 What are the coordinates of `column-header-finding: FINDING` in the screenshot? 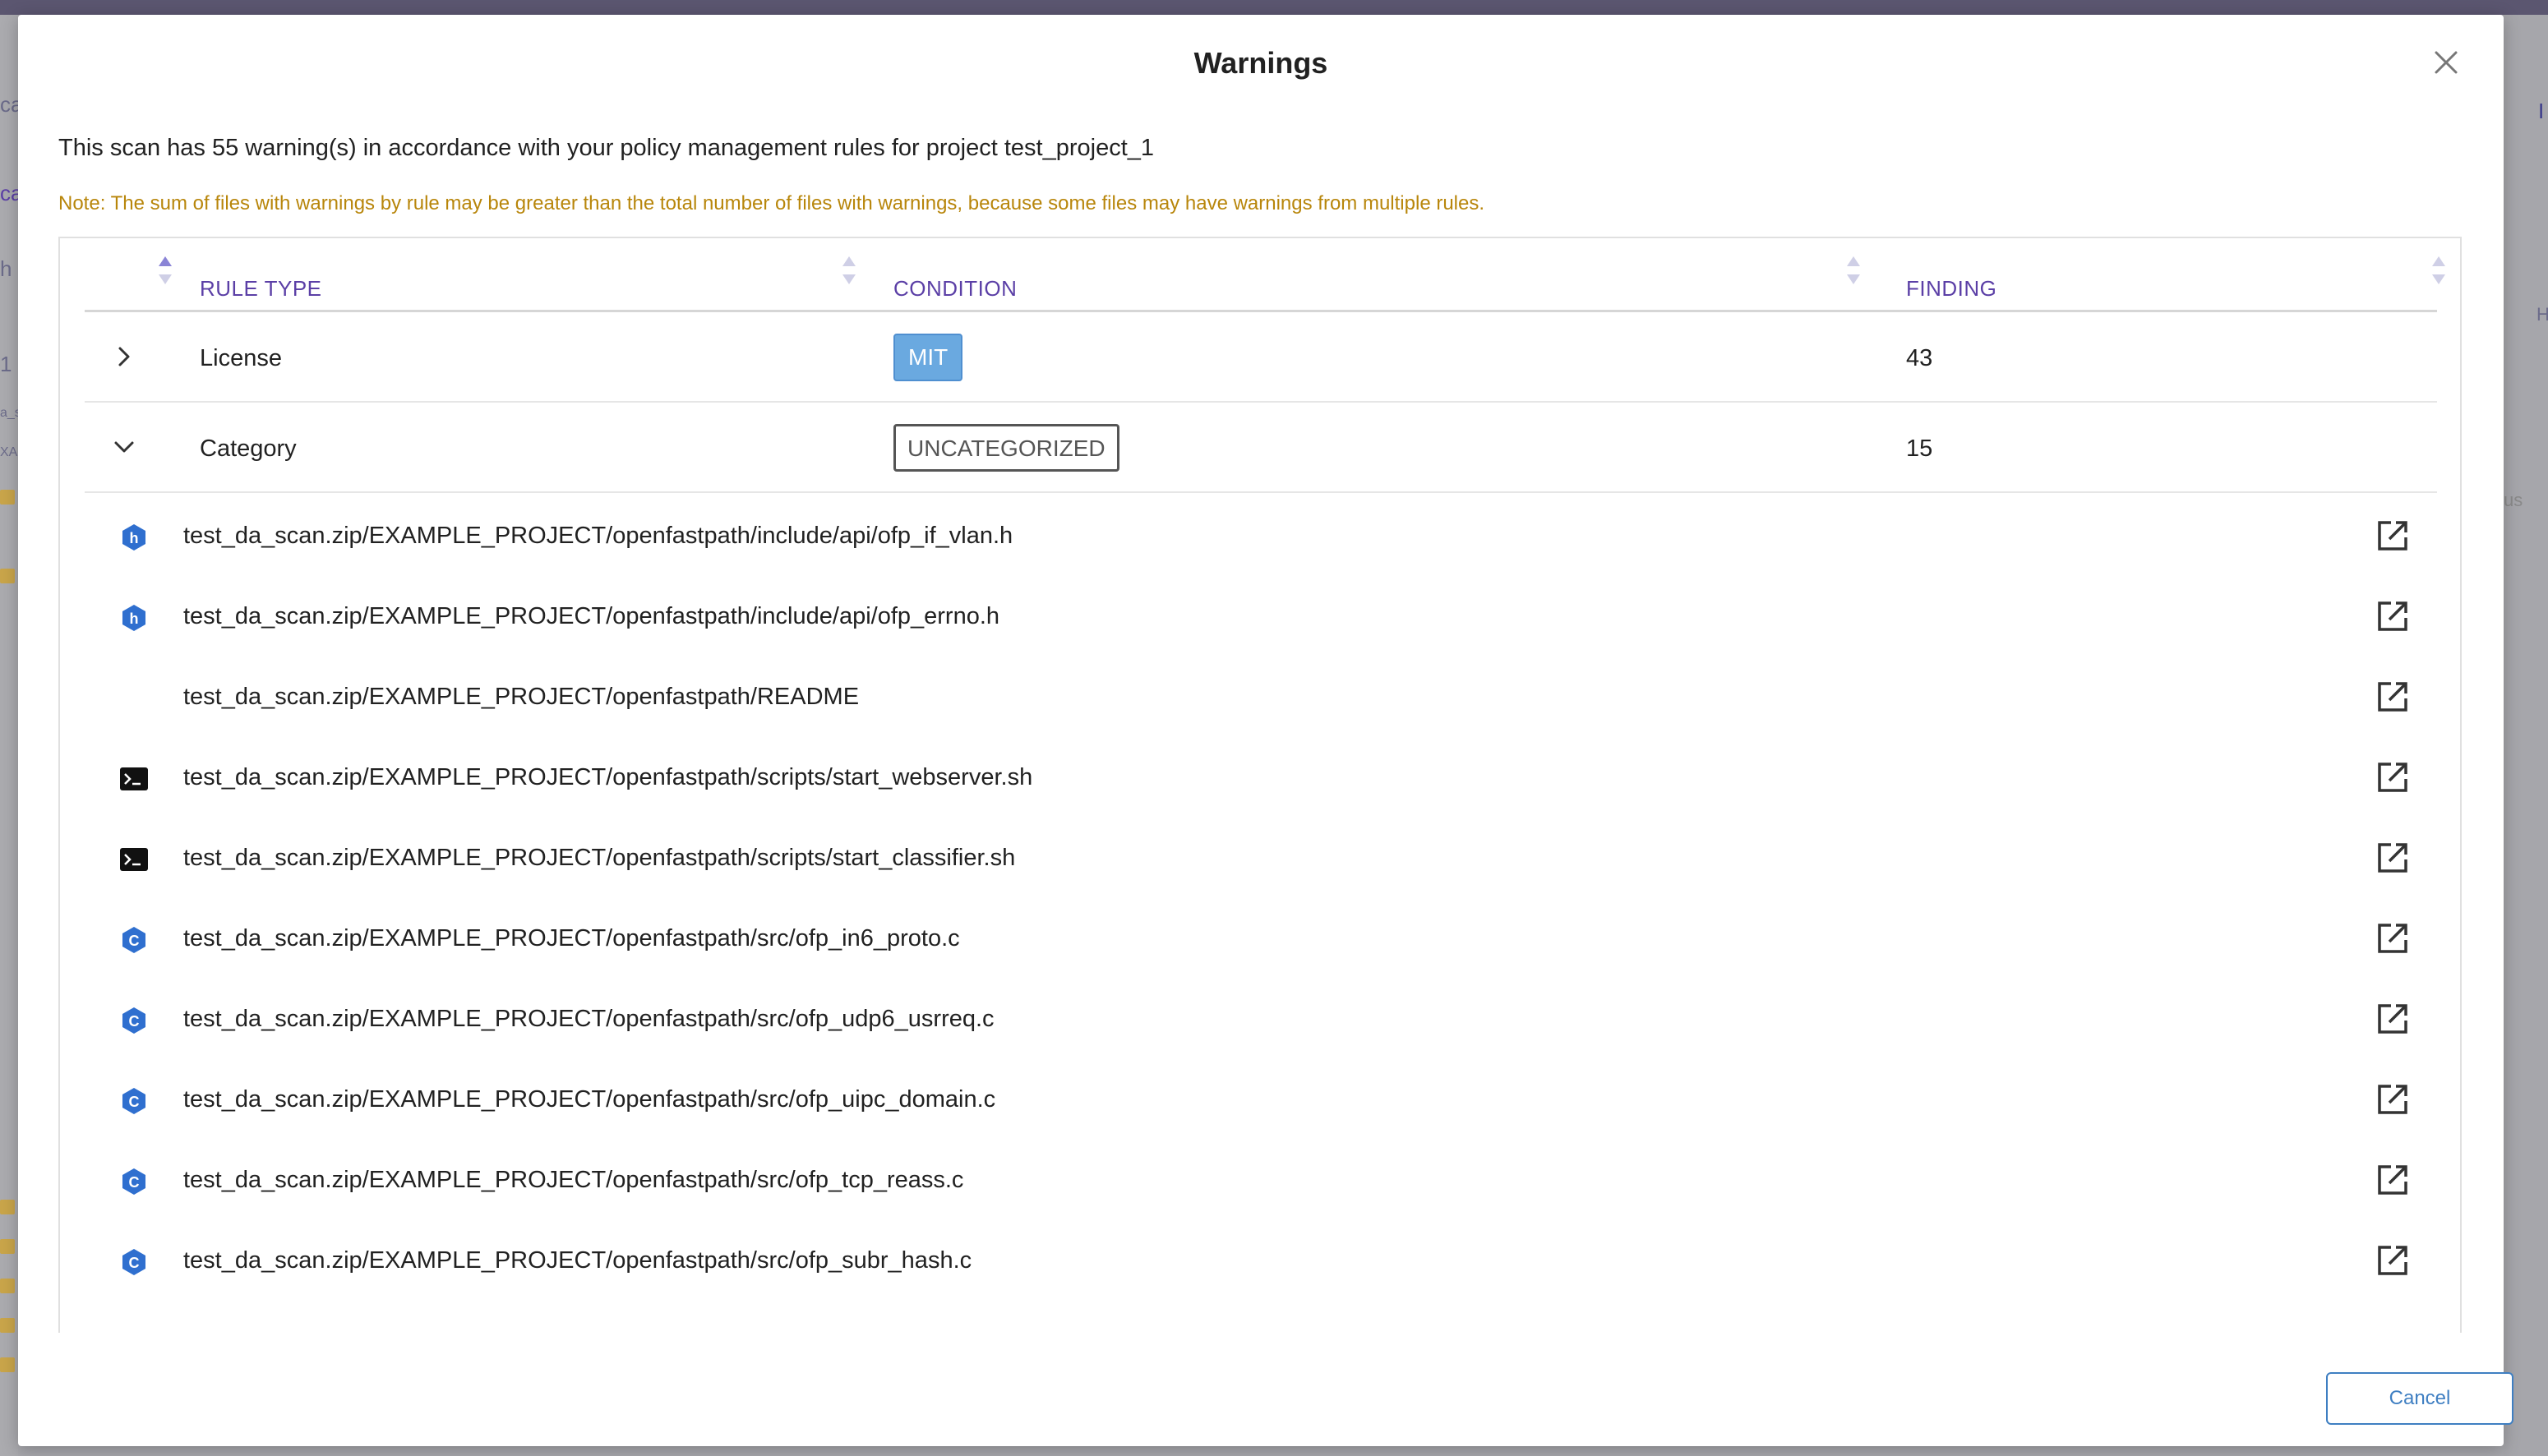 It's located at (1951, 289).